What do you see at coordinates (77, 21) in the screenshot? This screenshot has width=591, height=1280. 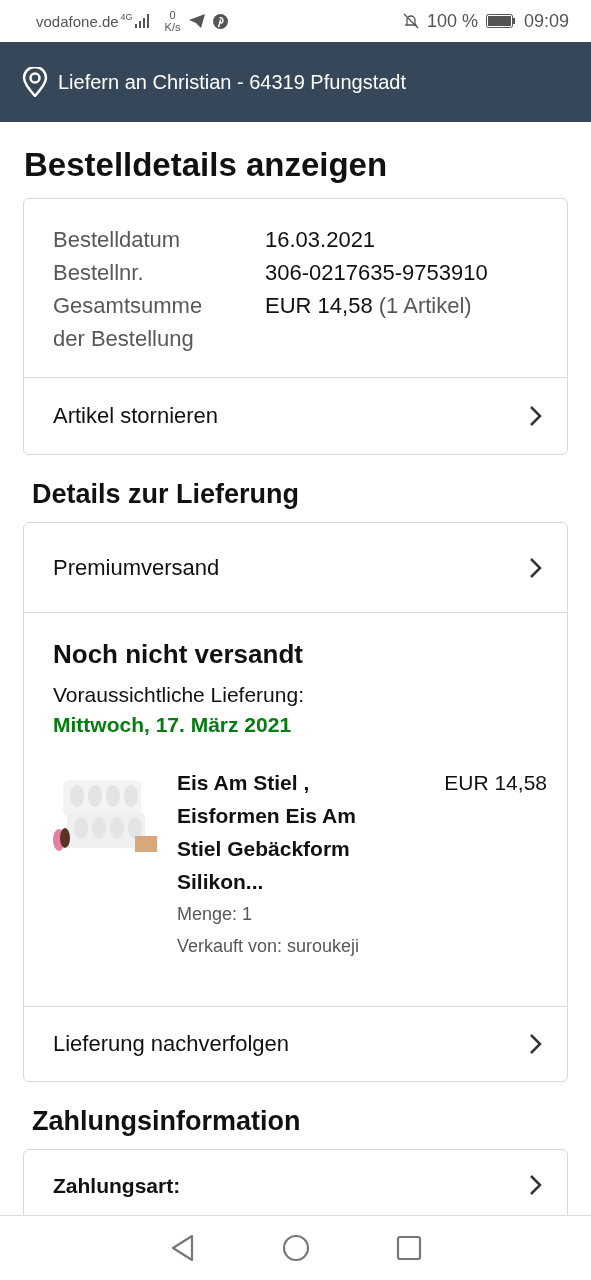 I see `carrier-name: vodafone.de` at bounding box center [77, 21].